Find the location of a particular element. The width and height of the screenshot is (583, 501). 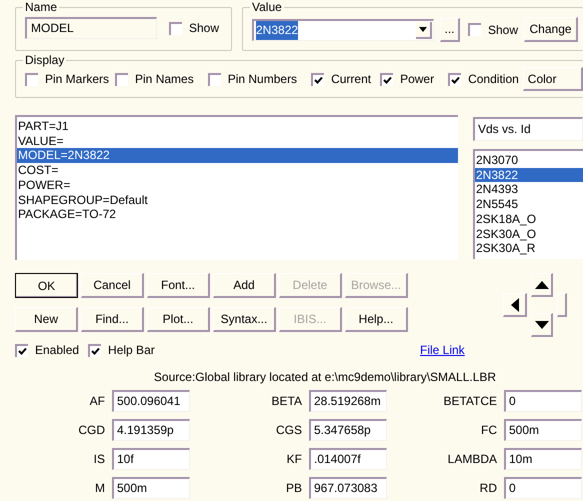

parameter-field: .014007f is located at coordinates (348, 459).